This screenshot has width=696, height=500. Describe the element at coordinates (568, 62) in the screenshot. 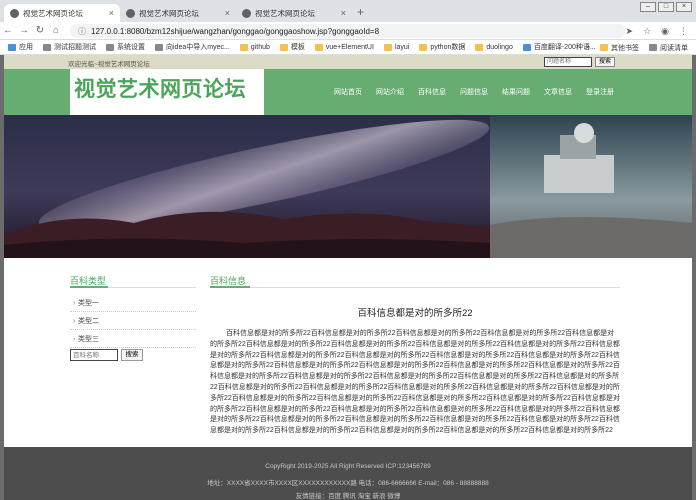

I see `search-input` at that location.